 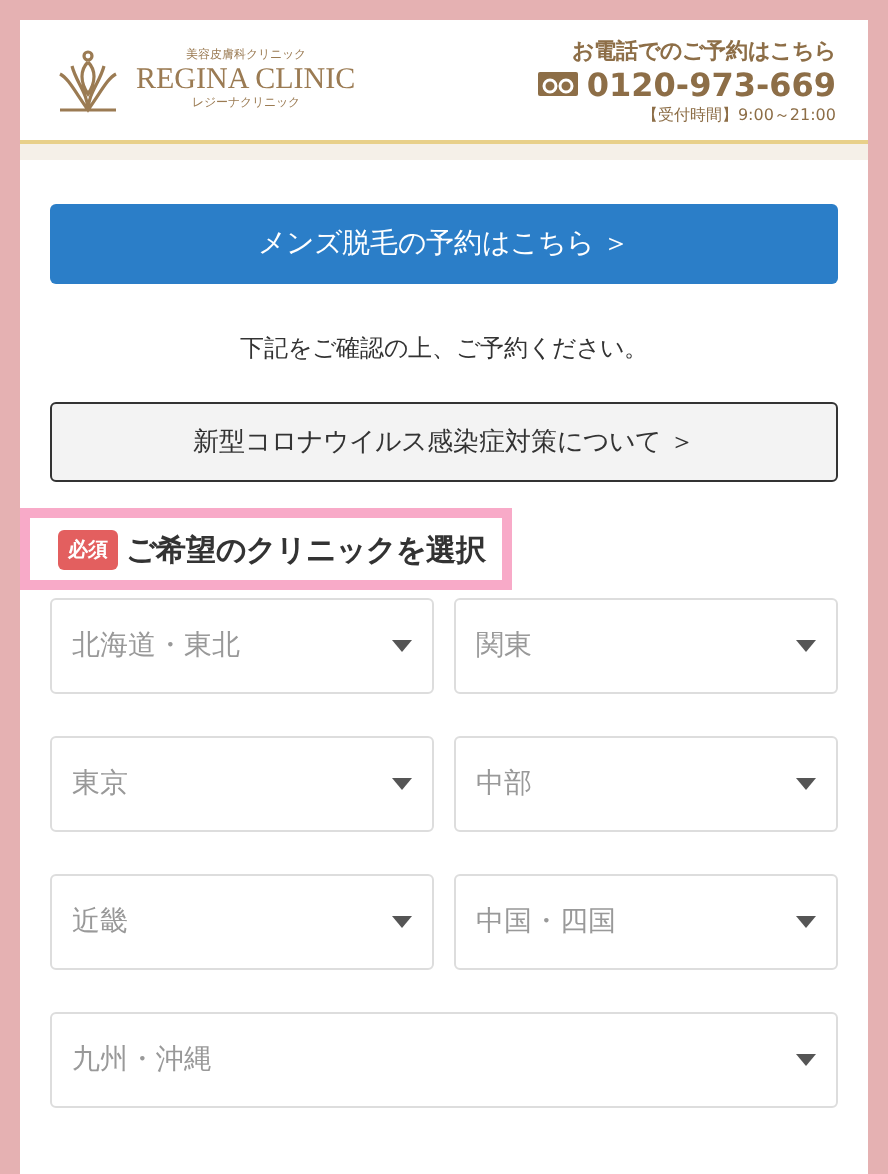 What do you see at coordinates (558, 84) in the screenshot?
I see `free-dial-icon` at bounding box center [558, 84].